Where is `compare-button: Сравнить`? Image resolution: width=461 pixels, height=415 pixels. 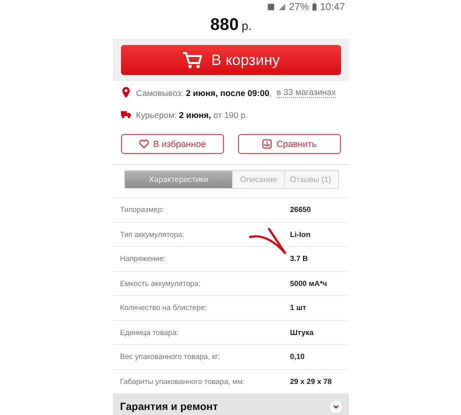 compare-button: Сравнить is located at coordinates (289, 144).